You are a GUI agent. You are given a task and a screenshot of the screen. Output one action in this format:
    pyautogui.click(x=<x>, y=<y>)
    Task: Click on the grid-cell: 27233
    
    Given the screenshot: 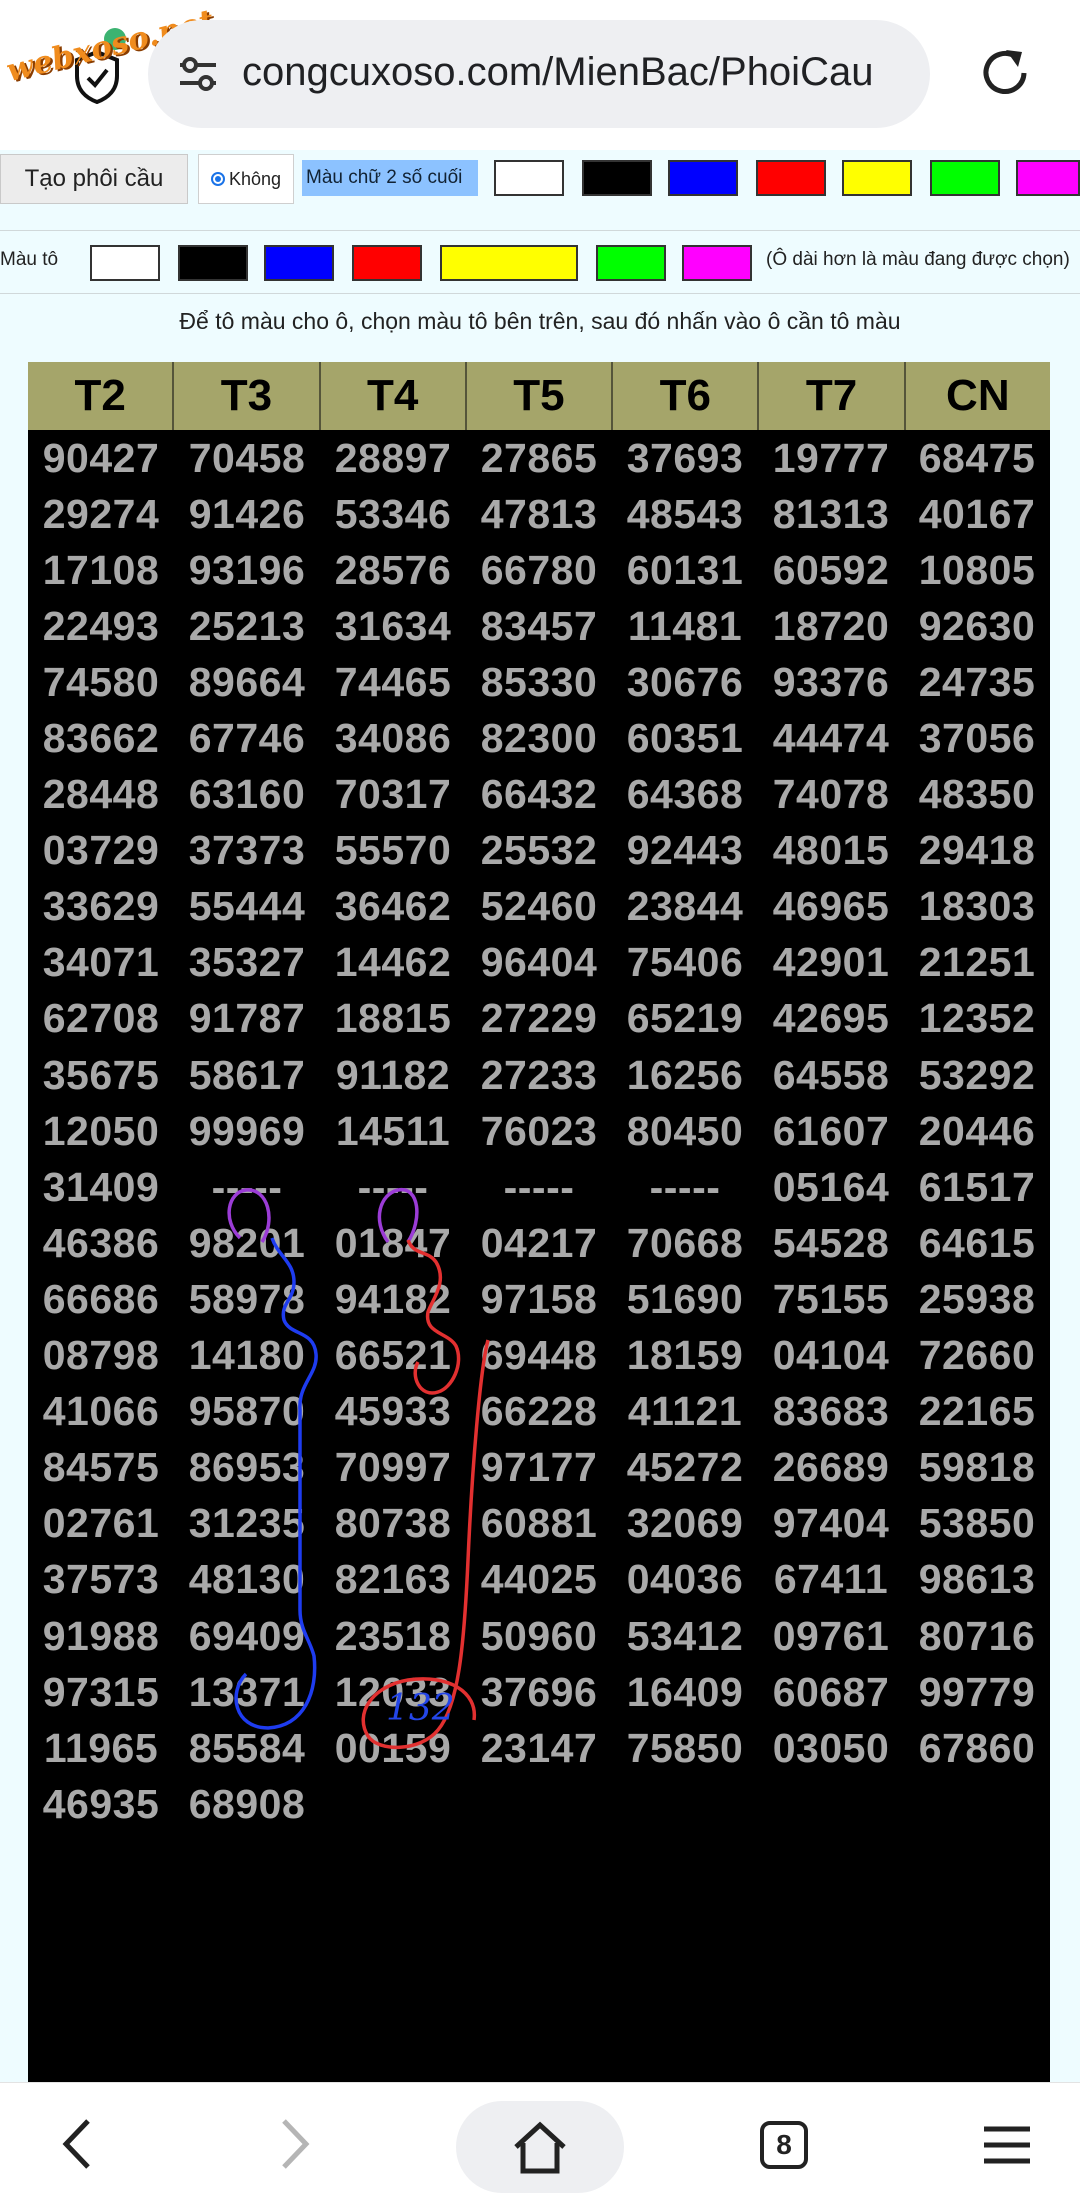 What is the action you would take?
    pyautogui.click(x=539, y=1075)
    